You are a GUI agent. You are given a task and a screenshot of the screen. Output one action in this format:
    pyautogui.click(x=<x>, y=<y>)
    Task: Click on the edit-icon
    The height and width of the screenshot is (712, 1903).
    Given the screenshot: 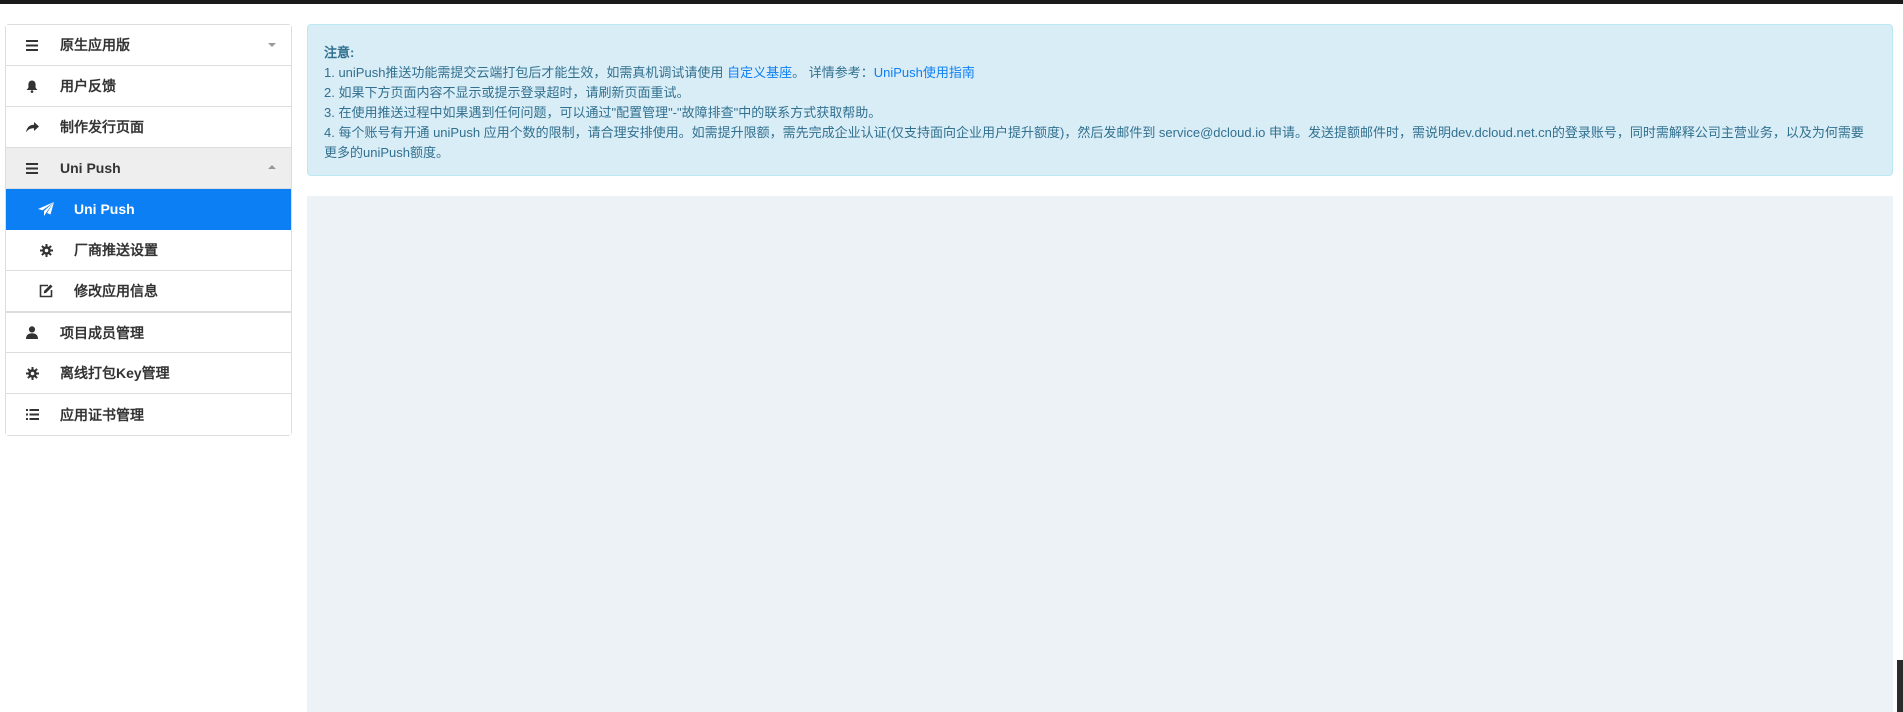 What is the action you would take?
    pyautogui.click(x=46, y=291)
    